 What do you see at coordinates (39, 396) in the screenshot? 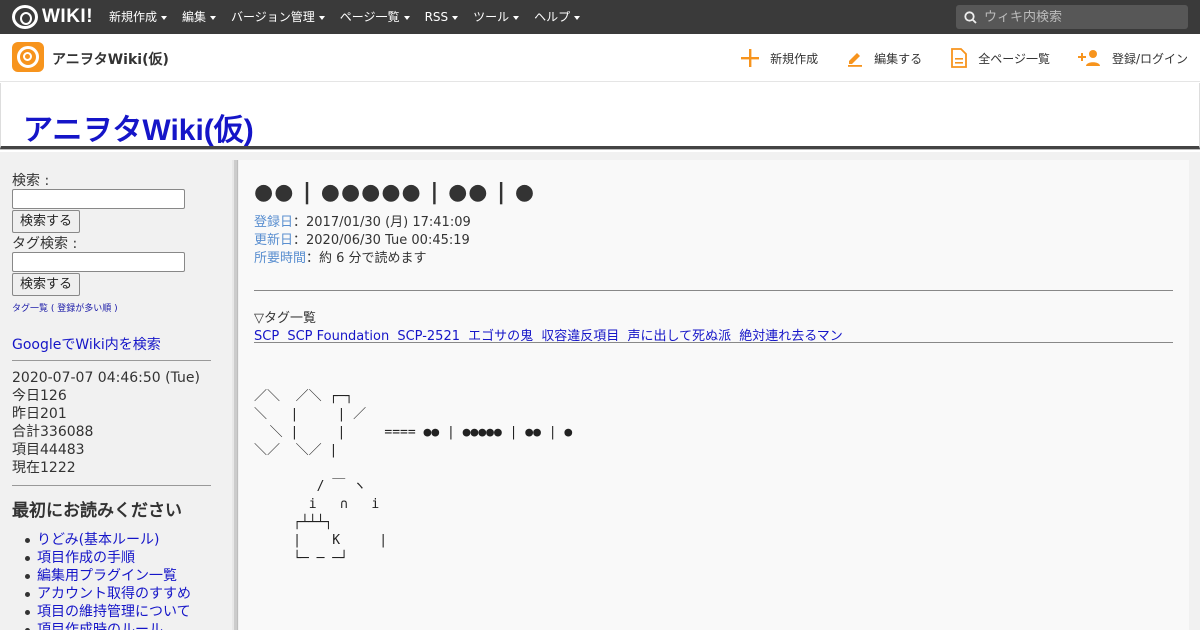
I see `stat-today: 今日126` at bounding box center [39, 396].